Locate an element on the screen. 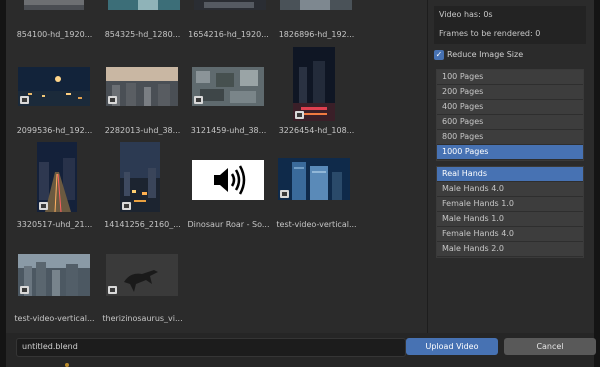 This screenshot has height=367, width=600. bottom-bar: untitled.blend Upload Video Cancel is located at coordinates (301, 350).